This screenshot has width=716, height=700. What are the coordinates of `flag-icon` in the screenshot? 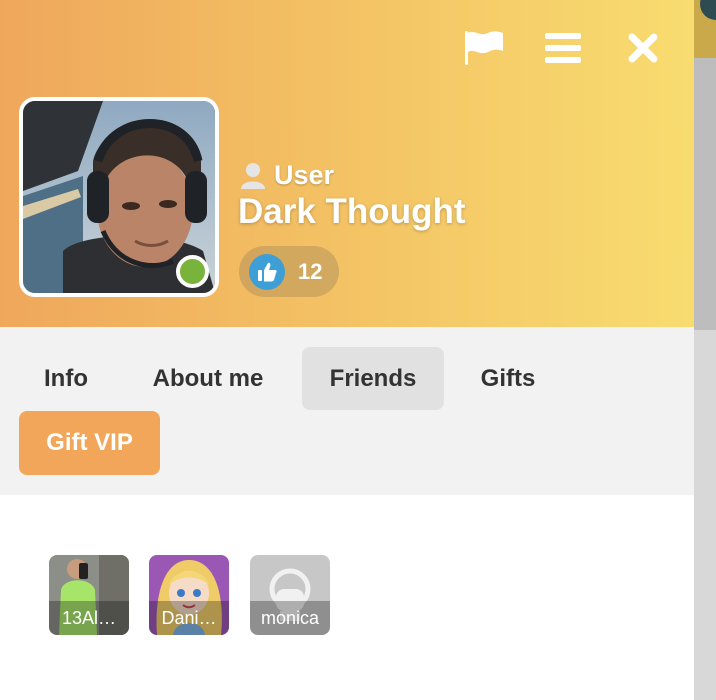 It's located at (484, 48).